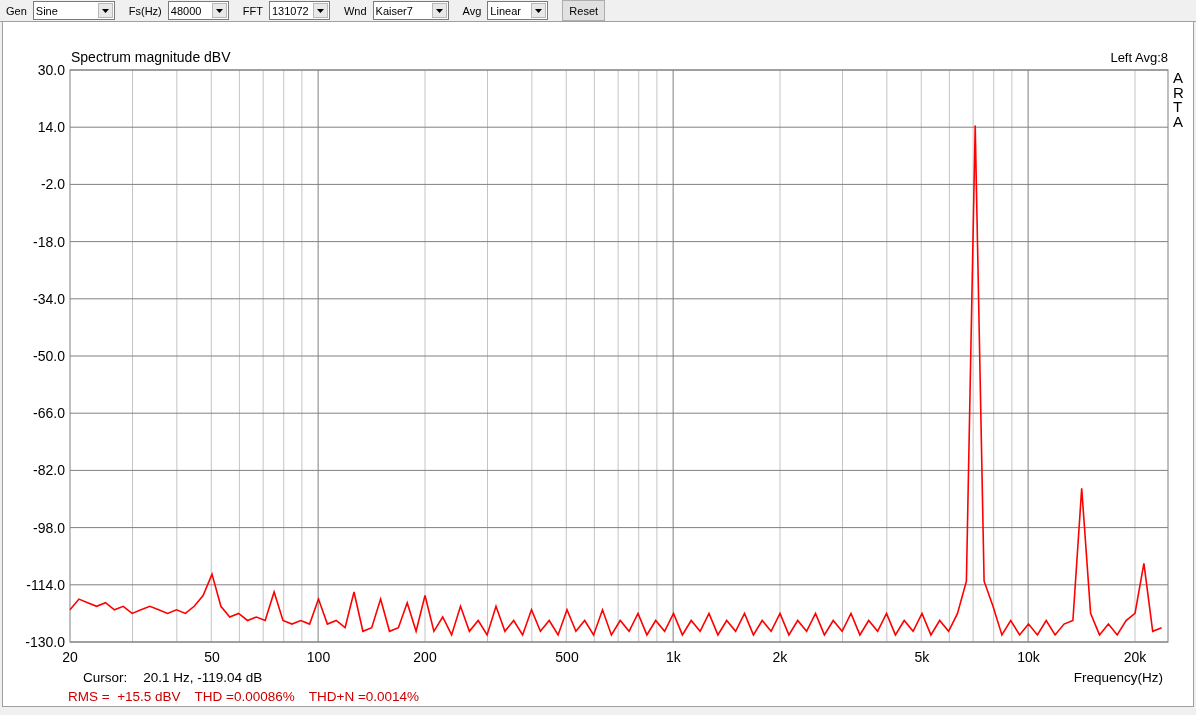 The image size is (1196, 715). What do you see at coordinates (124, 696) in the screenshot?
I see `measurement-text: RMS = +15.5 dBV` at bounding box center [124, 696].